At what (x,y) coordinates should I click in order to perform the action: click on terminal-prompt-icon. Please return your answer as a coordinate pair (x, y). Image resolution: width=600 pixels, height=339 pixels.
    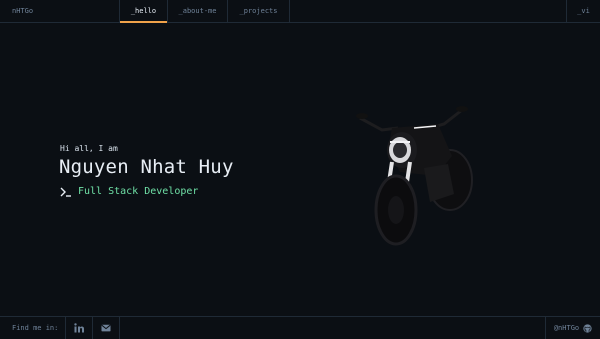
    Looking at the image, I should click on (65, 192).